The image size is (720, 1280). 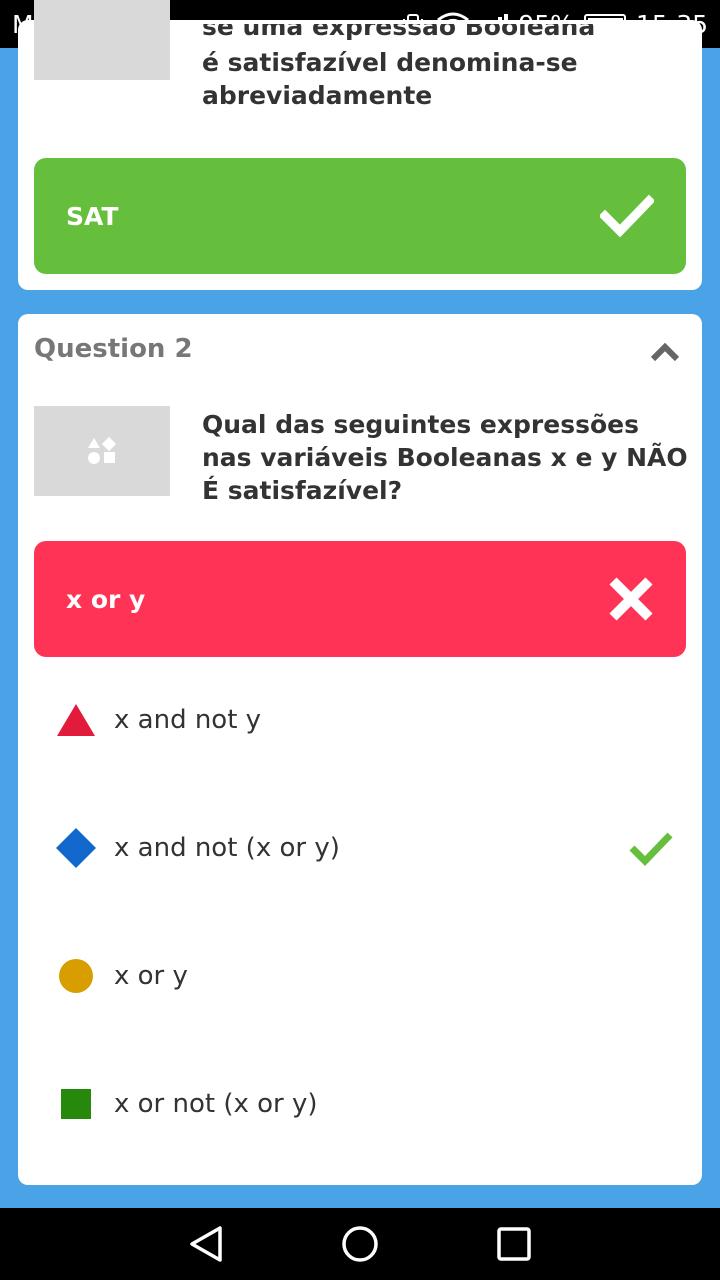 I want to click on answer-label: SAT, so click(x=92, y=216).